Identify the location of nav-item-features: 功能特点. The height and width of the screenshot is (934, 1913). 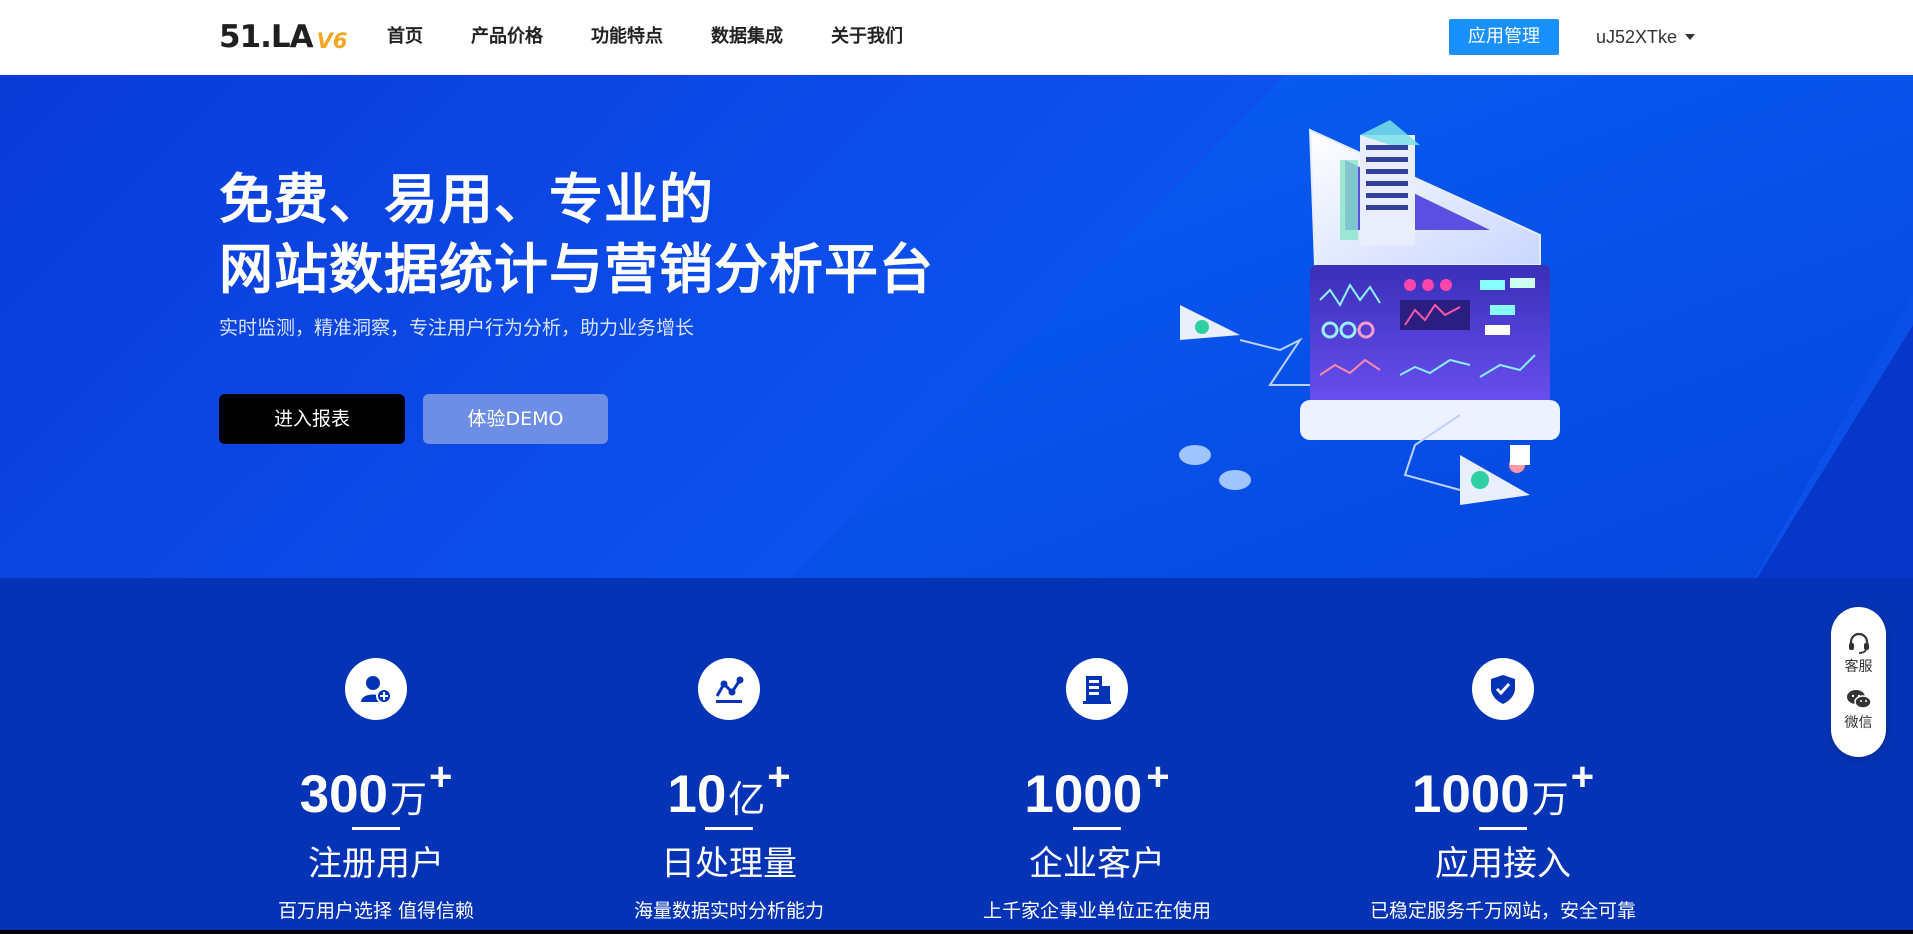
(627, 37).